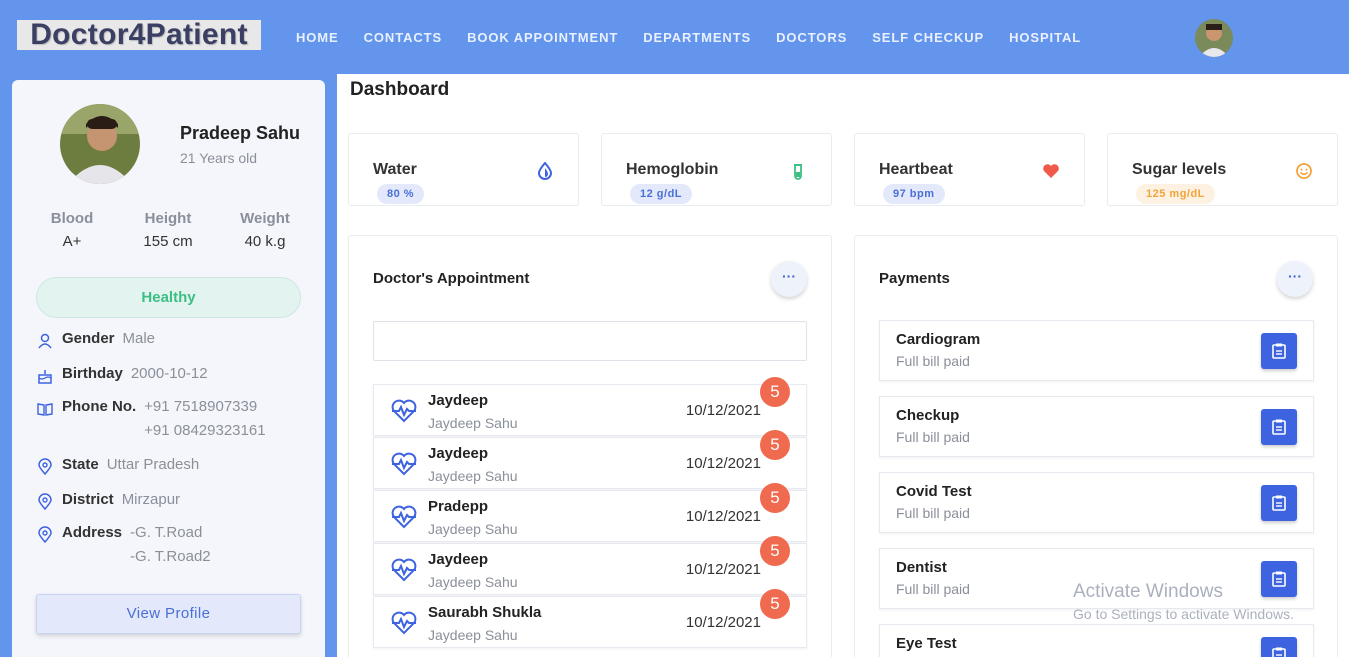  What do you see at coordinates (1096, 350) in the screenshot?
I see `payment-item: Cardiogram Full bill paid` at bounding box center [1096, 350].